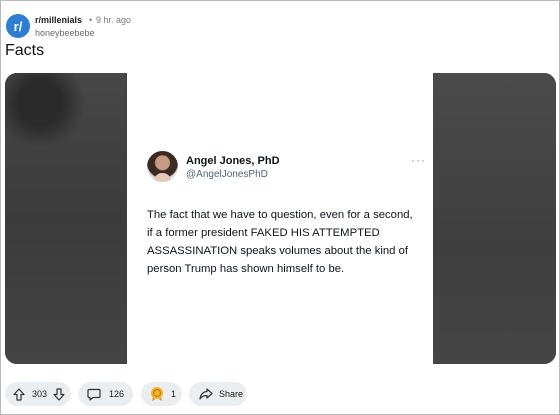  I want to click on comment-count: 126, so click(117, 394).